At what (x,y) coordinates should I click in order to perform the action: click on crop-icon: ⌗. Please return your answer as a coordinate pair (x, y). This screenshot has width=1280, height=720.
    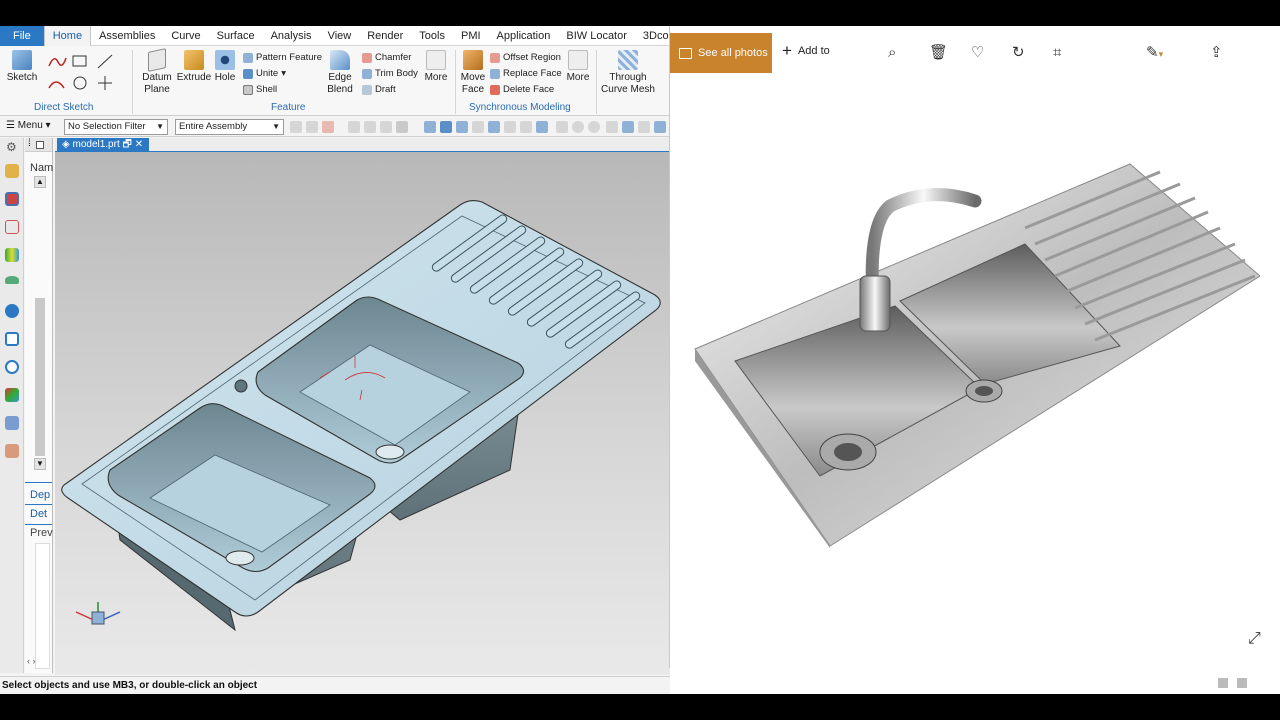
    Looking at the image, I should click on (1057, 52).